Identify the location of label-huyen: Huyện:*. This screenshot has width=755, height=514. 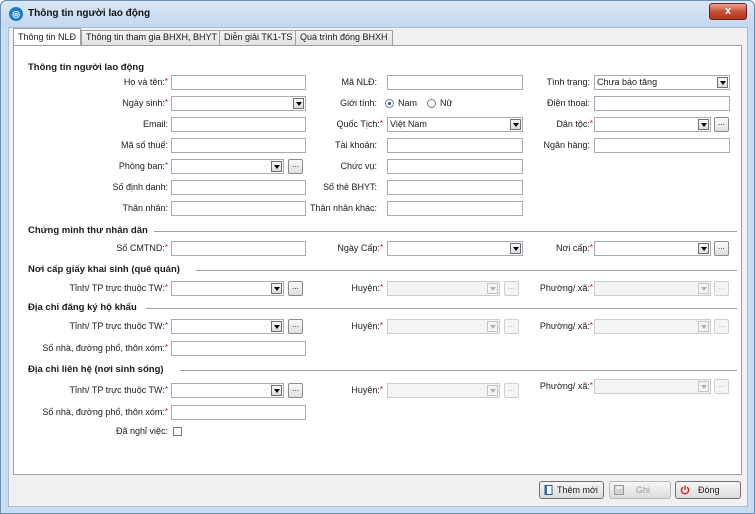
(367, 390).